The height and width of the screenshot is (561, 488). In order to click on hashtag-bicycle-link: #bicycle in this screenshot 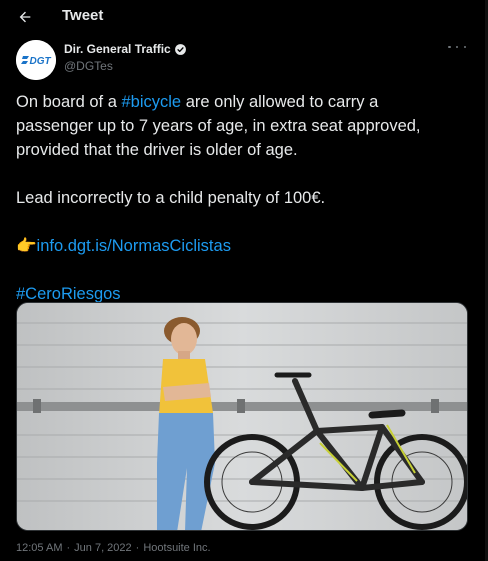, I will do `click(152, 102)`.